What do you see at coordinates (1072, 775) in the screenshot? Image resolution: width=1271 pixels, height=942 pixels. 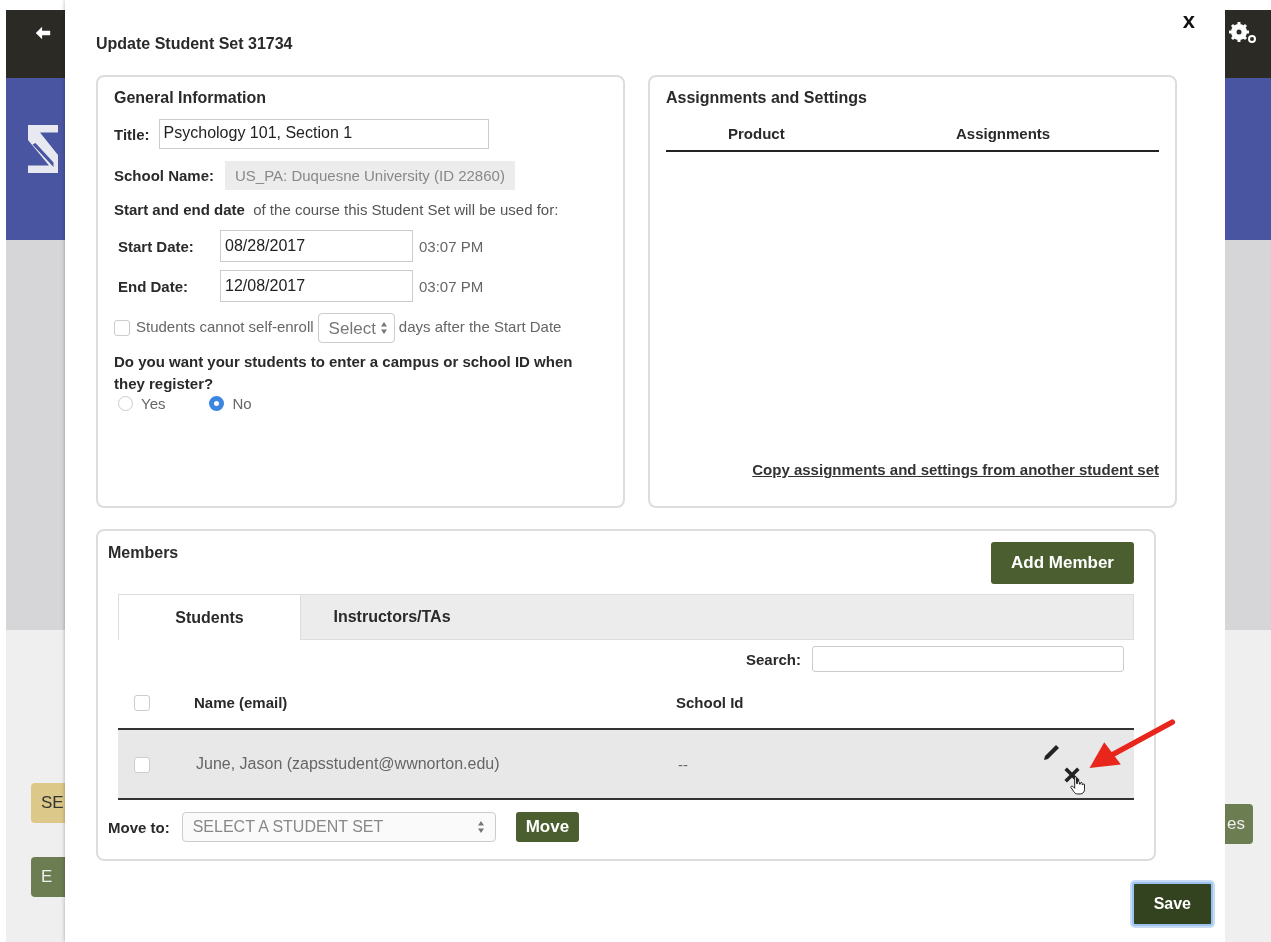 I see `delete-icon` at bounding box center [1072, 775].